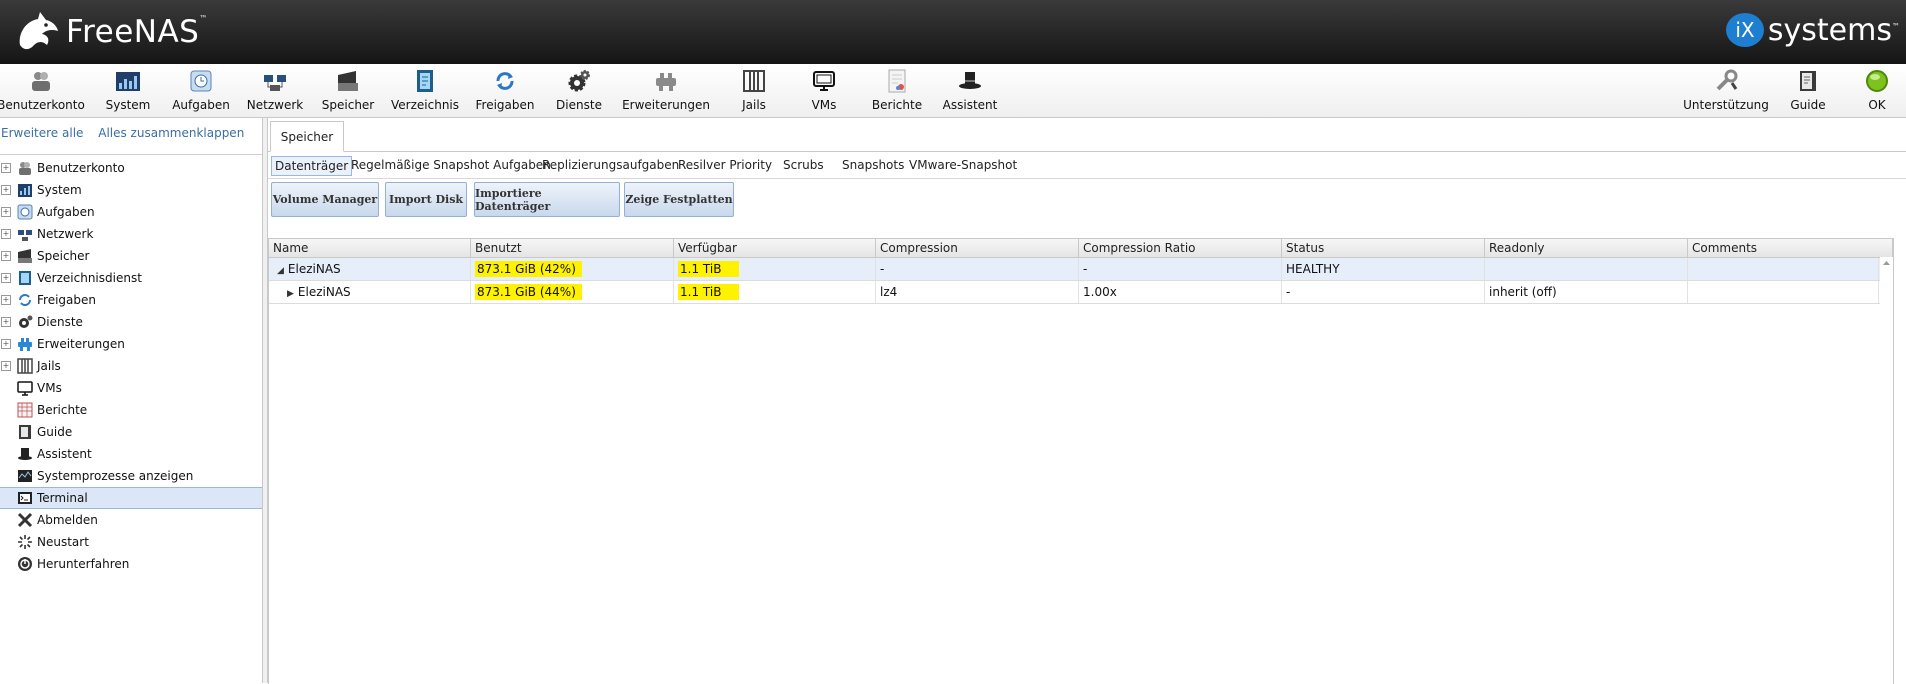  I want to click on expand-all-link: Erweitere alle, so click(42, 133).